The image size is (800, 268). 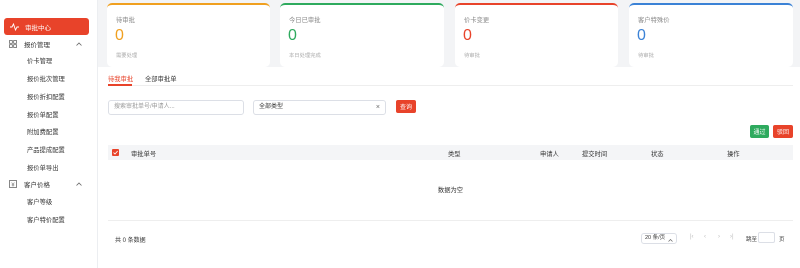 I want to click on table-header: 审批单号 类型 申请人 提交时间 状态 操作, so click(x=450, y=152).